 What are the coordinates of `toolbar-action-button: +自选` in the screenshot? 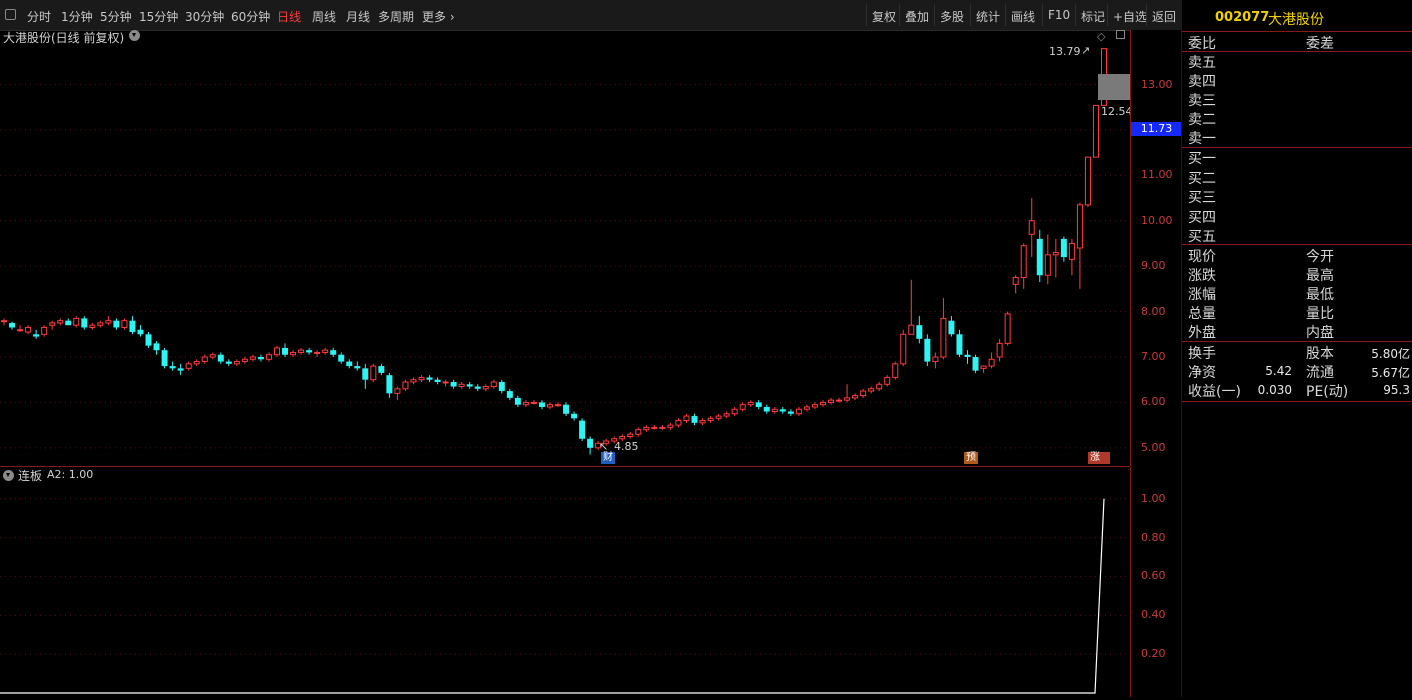 It's located at (1130, 16).